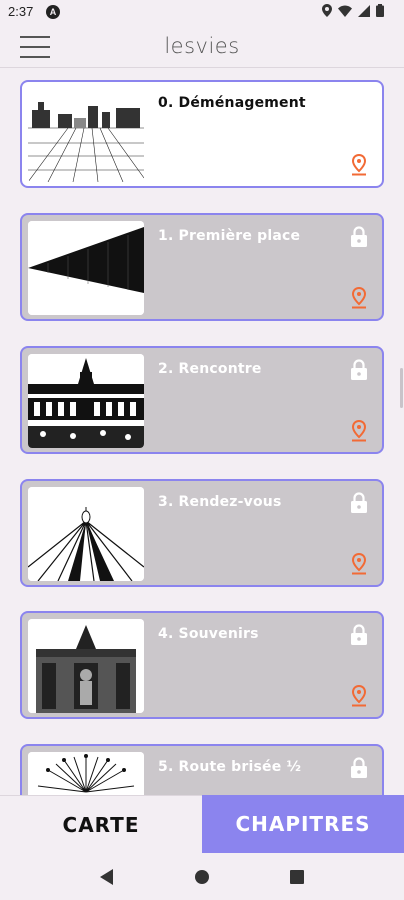  What do you see at coordinates (303, 824) in the screenshot?
I see `tab-chapitres: CHAPITRES` at bounding box center [303, 824].